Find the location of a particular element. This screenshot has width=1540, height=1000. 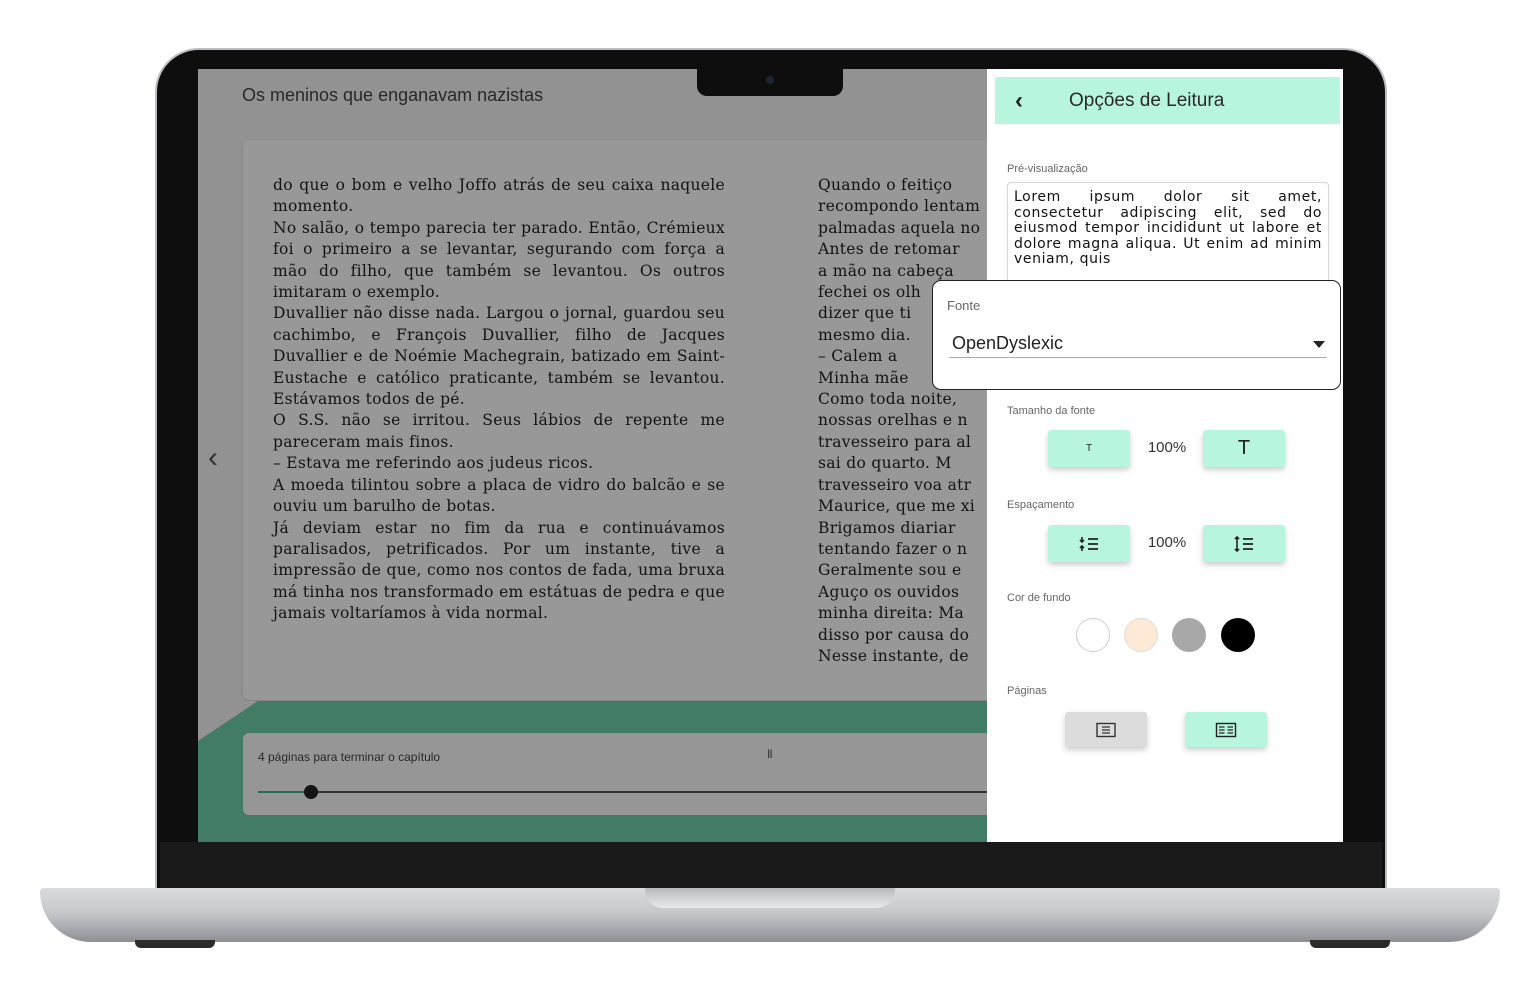

decrease-spacing-button is located at coordinates (1089, 543).